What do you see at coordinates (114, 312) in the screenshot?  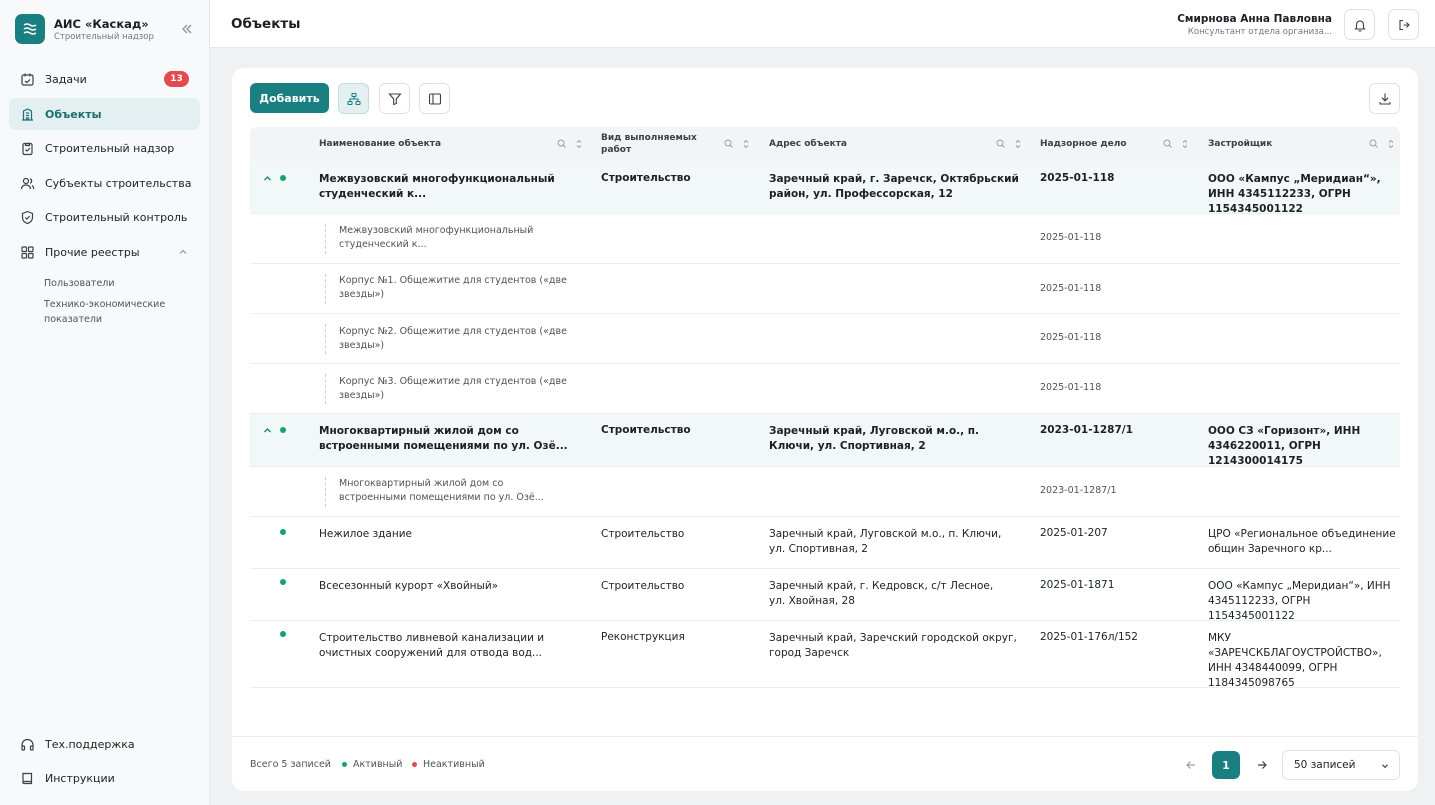 I see `sidebar-subitem-indicators: Технико-экономические показатели` at bounding box center [114, 312].